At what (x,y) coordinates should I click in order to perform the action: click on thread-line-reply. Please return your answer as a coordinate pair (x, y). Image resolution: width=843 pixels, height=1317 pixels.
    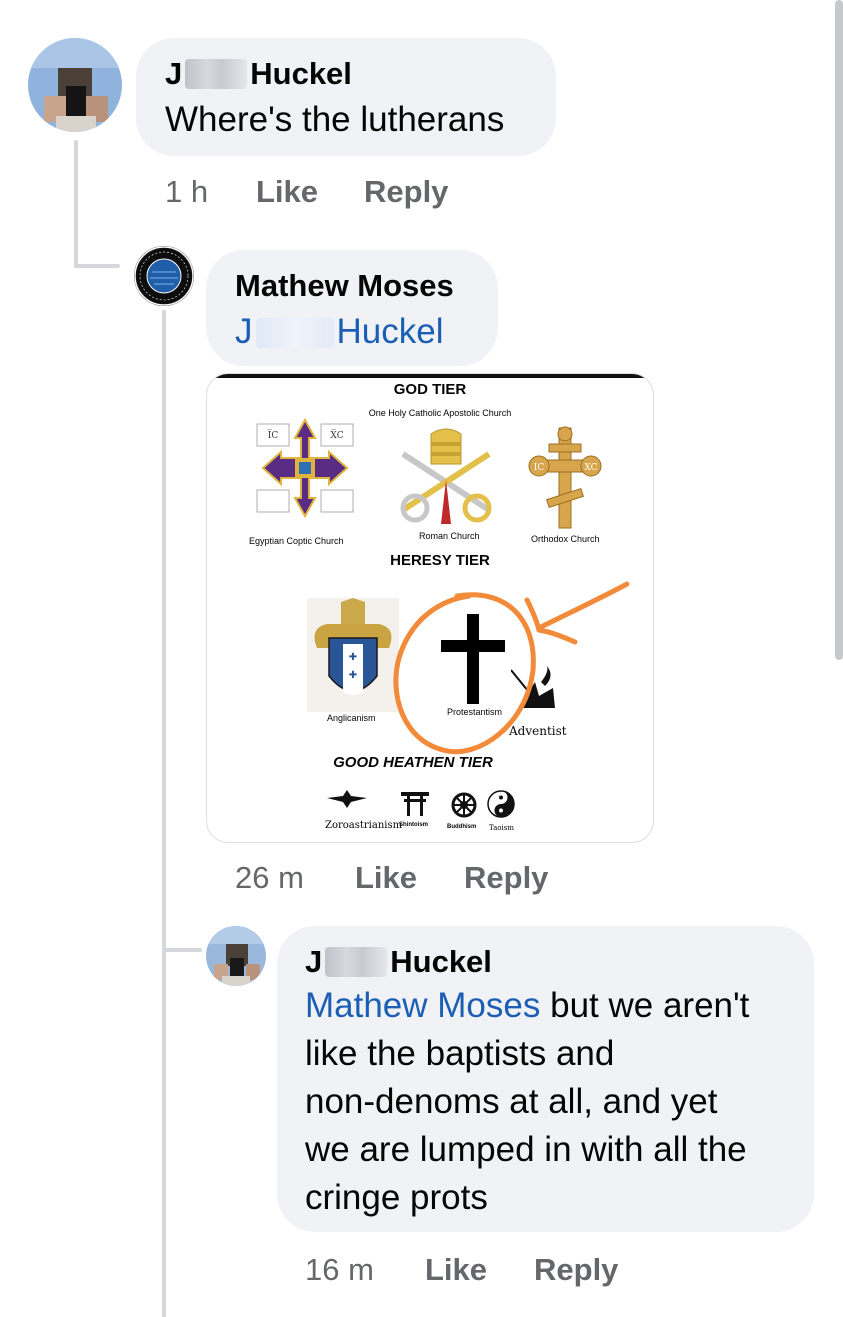
    Looking at the image, I should click on (164, 813).